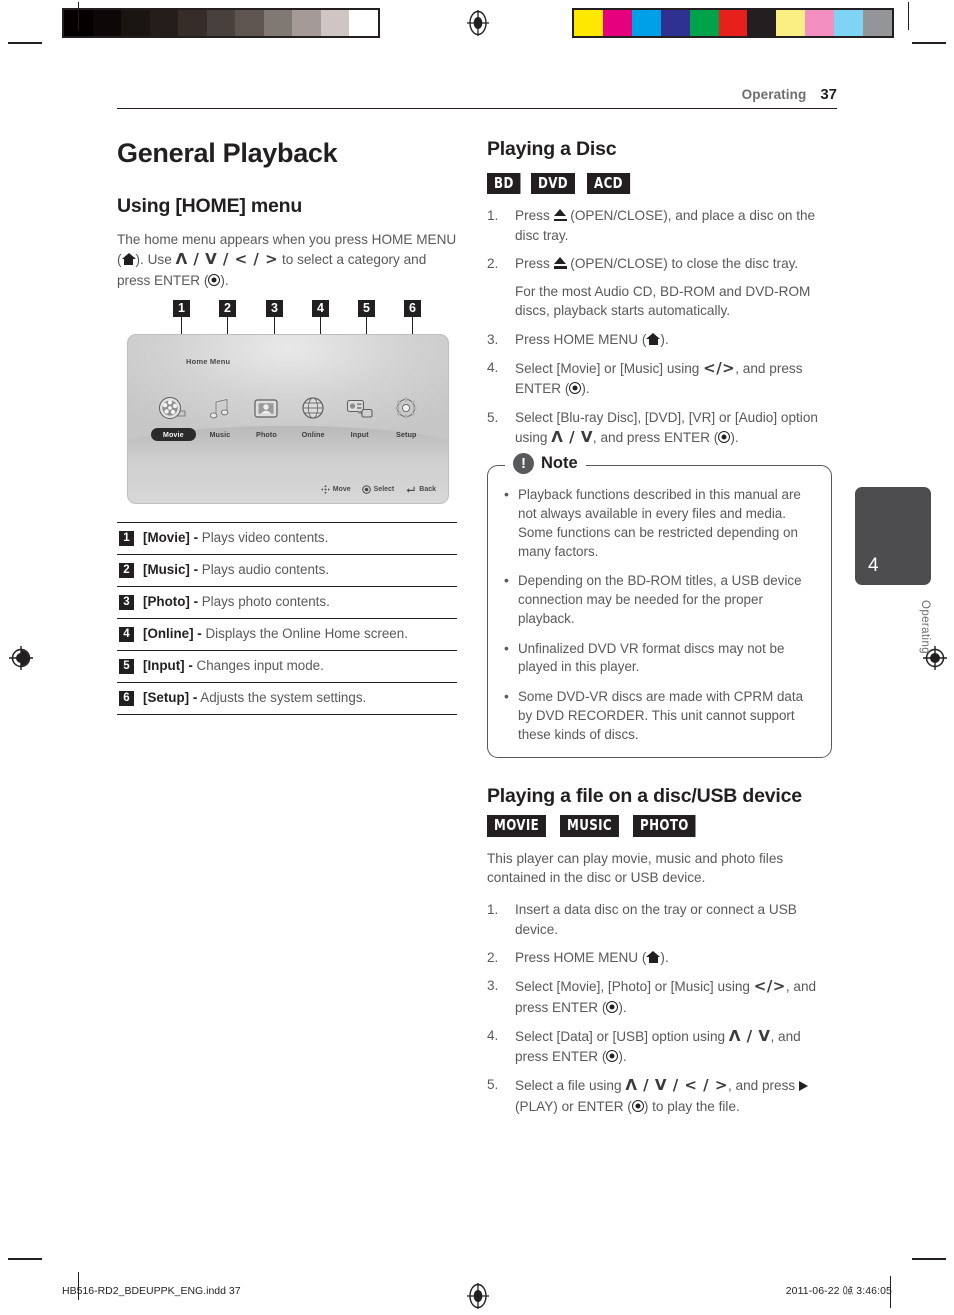  Describe the element at coordinates (406, 417) in the screenshot. I see `home-menu-item-setup: Setup` at that location.